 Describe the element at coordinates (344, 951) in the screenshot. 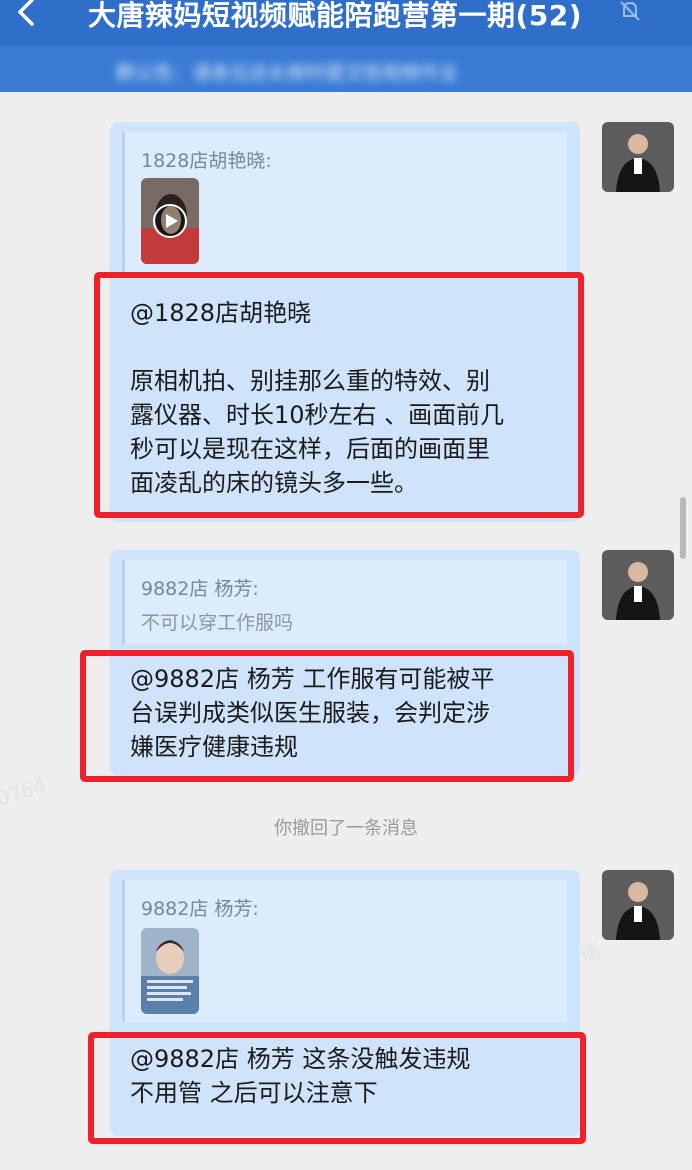

I see `quoted-message: 9882店 杨芳:` at that location.